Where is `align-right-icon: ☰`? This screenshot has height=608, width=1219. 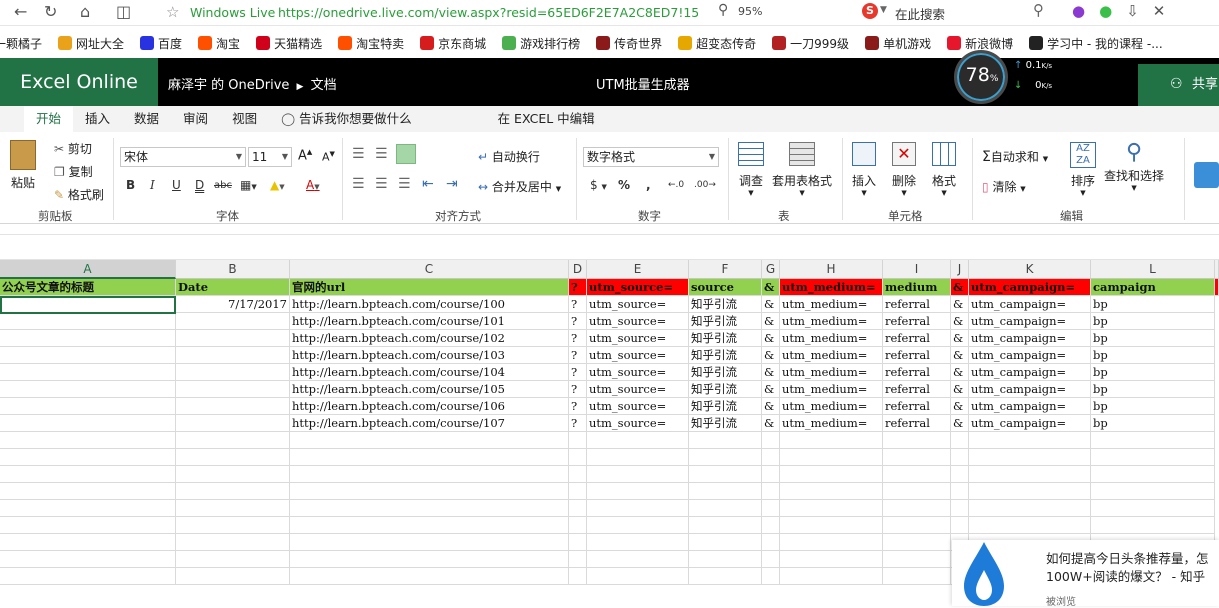 align-right-icon: ☰ is located at coordinates (404, 184).